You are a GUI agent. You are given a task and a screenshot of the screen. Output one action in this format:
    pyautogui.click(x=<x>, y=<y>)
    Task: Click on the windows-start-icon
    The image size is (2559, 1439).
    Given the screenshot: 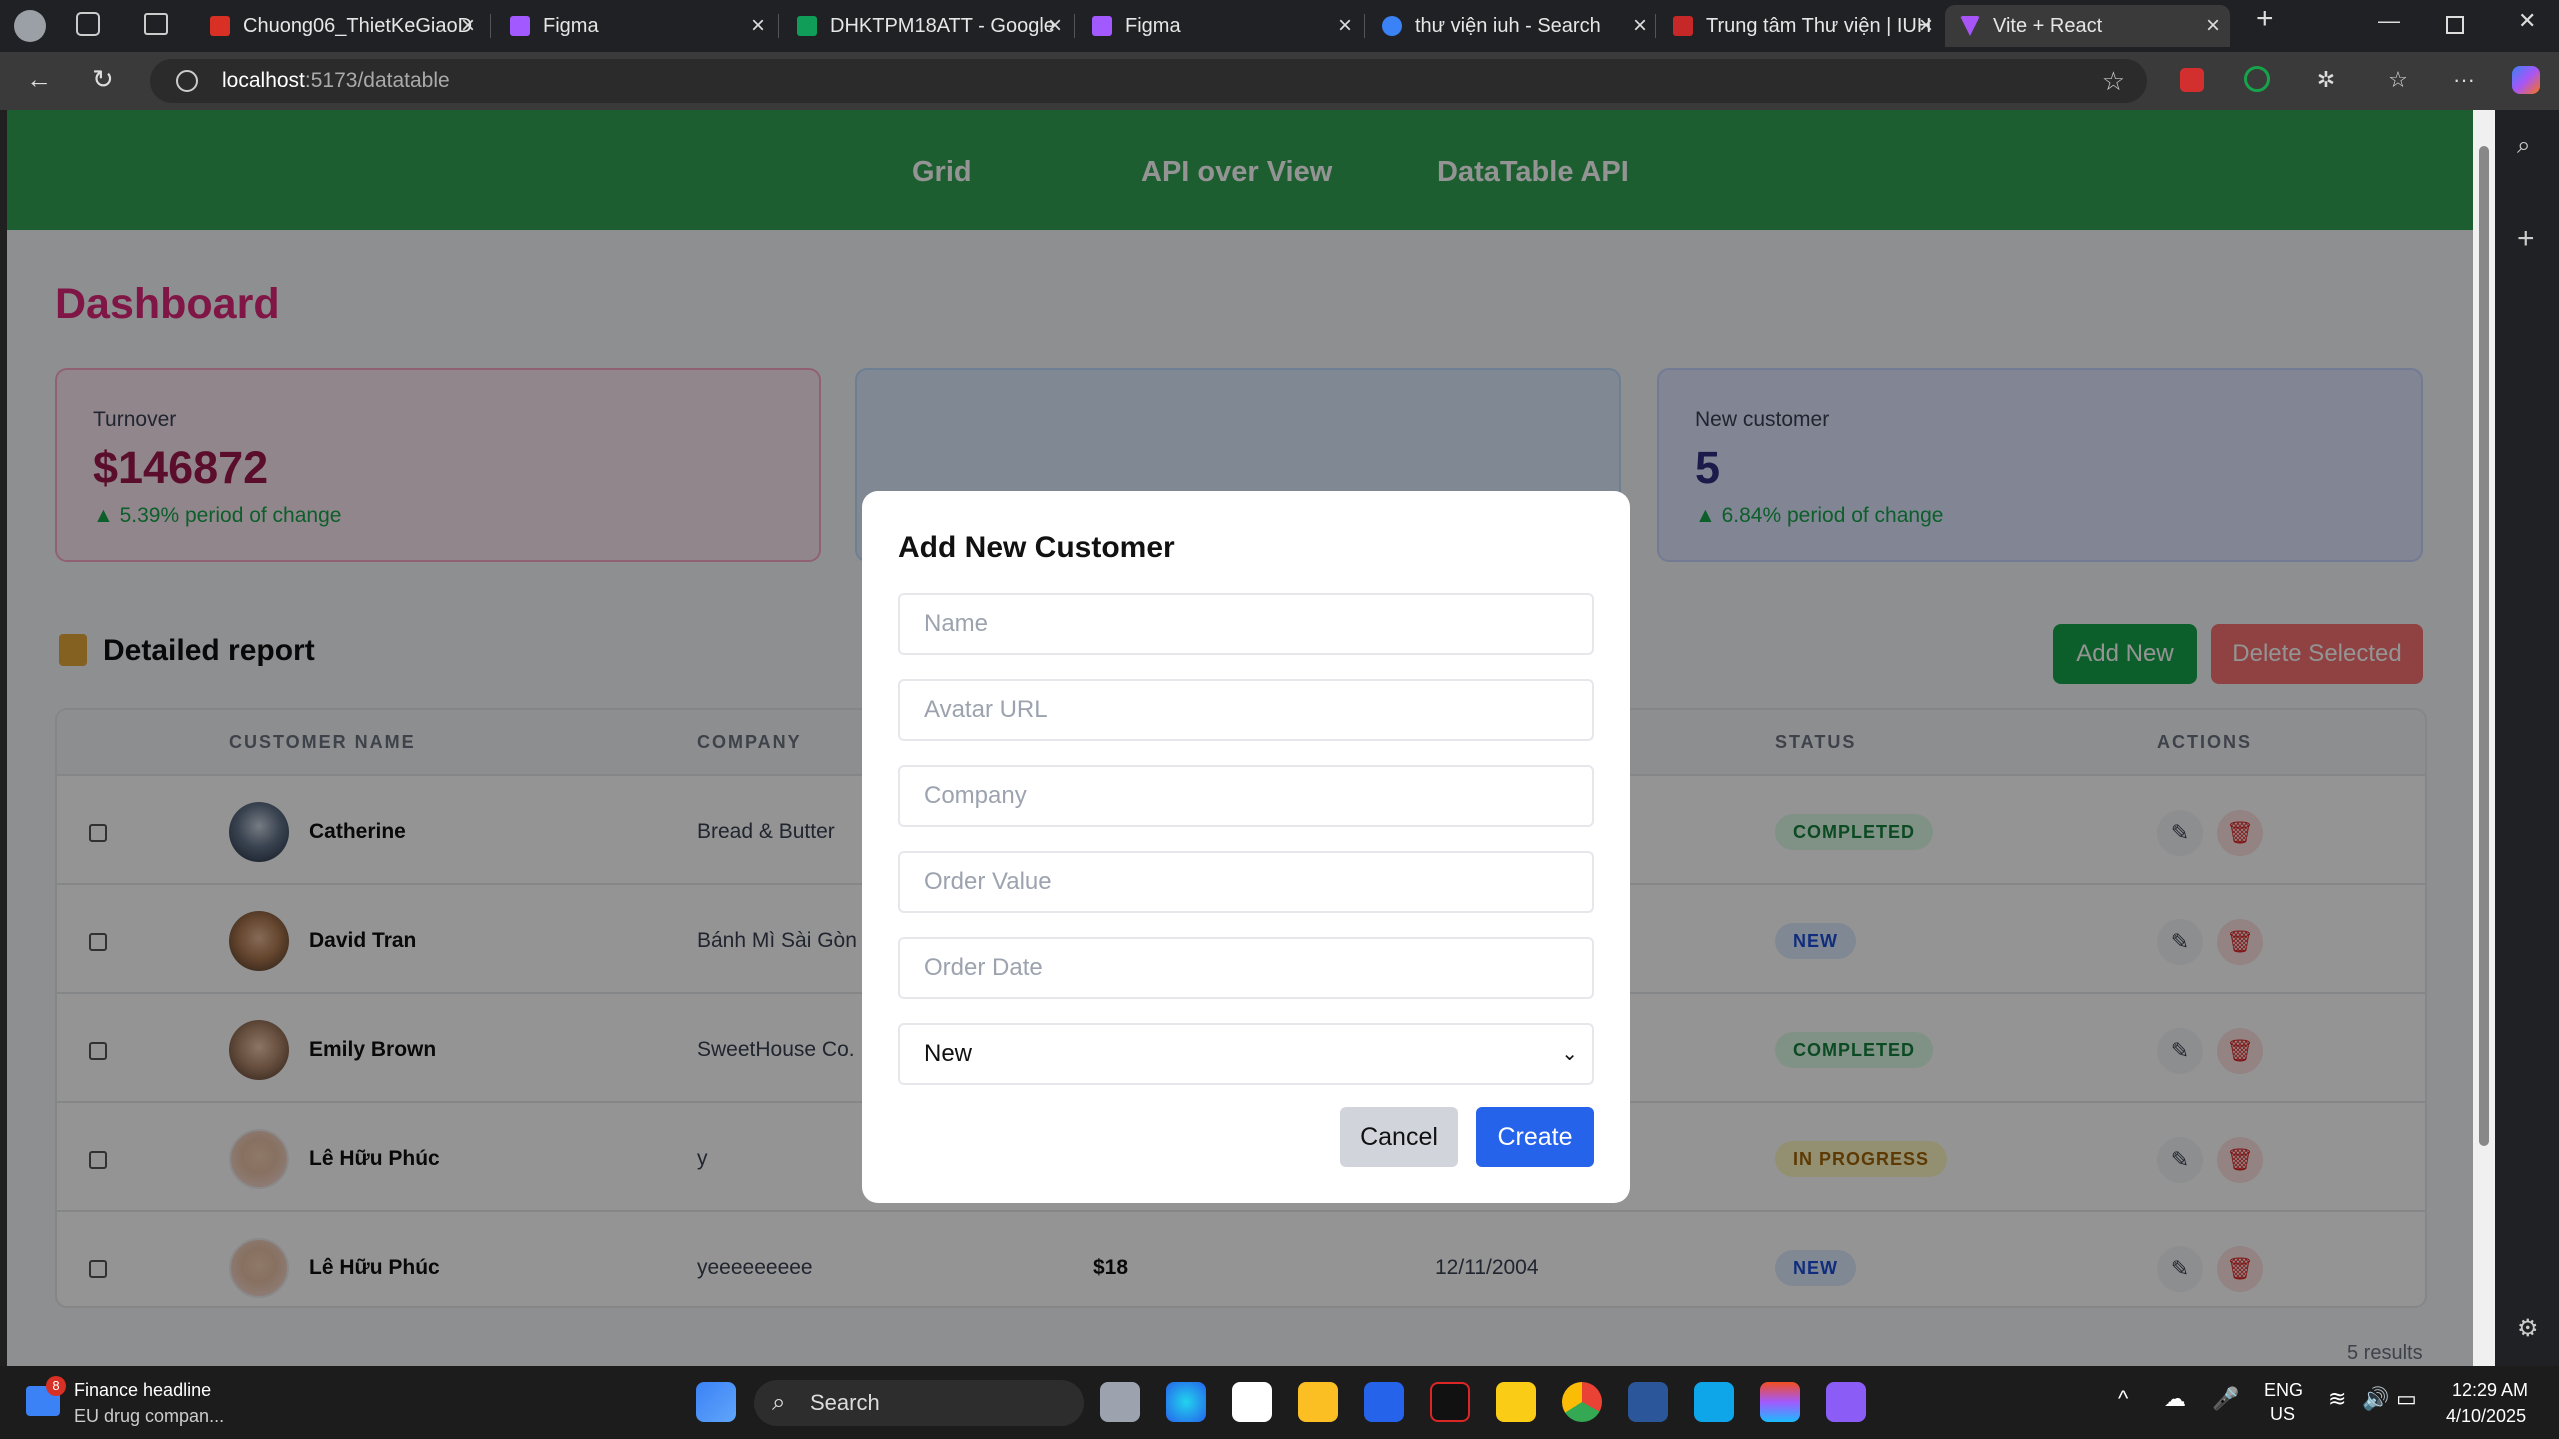 What is the action you would take?
    pyautogui.click(x=716, y=1402)
    